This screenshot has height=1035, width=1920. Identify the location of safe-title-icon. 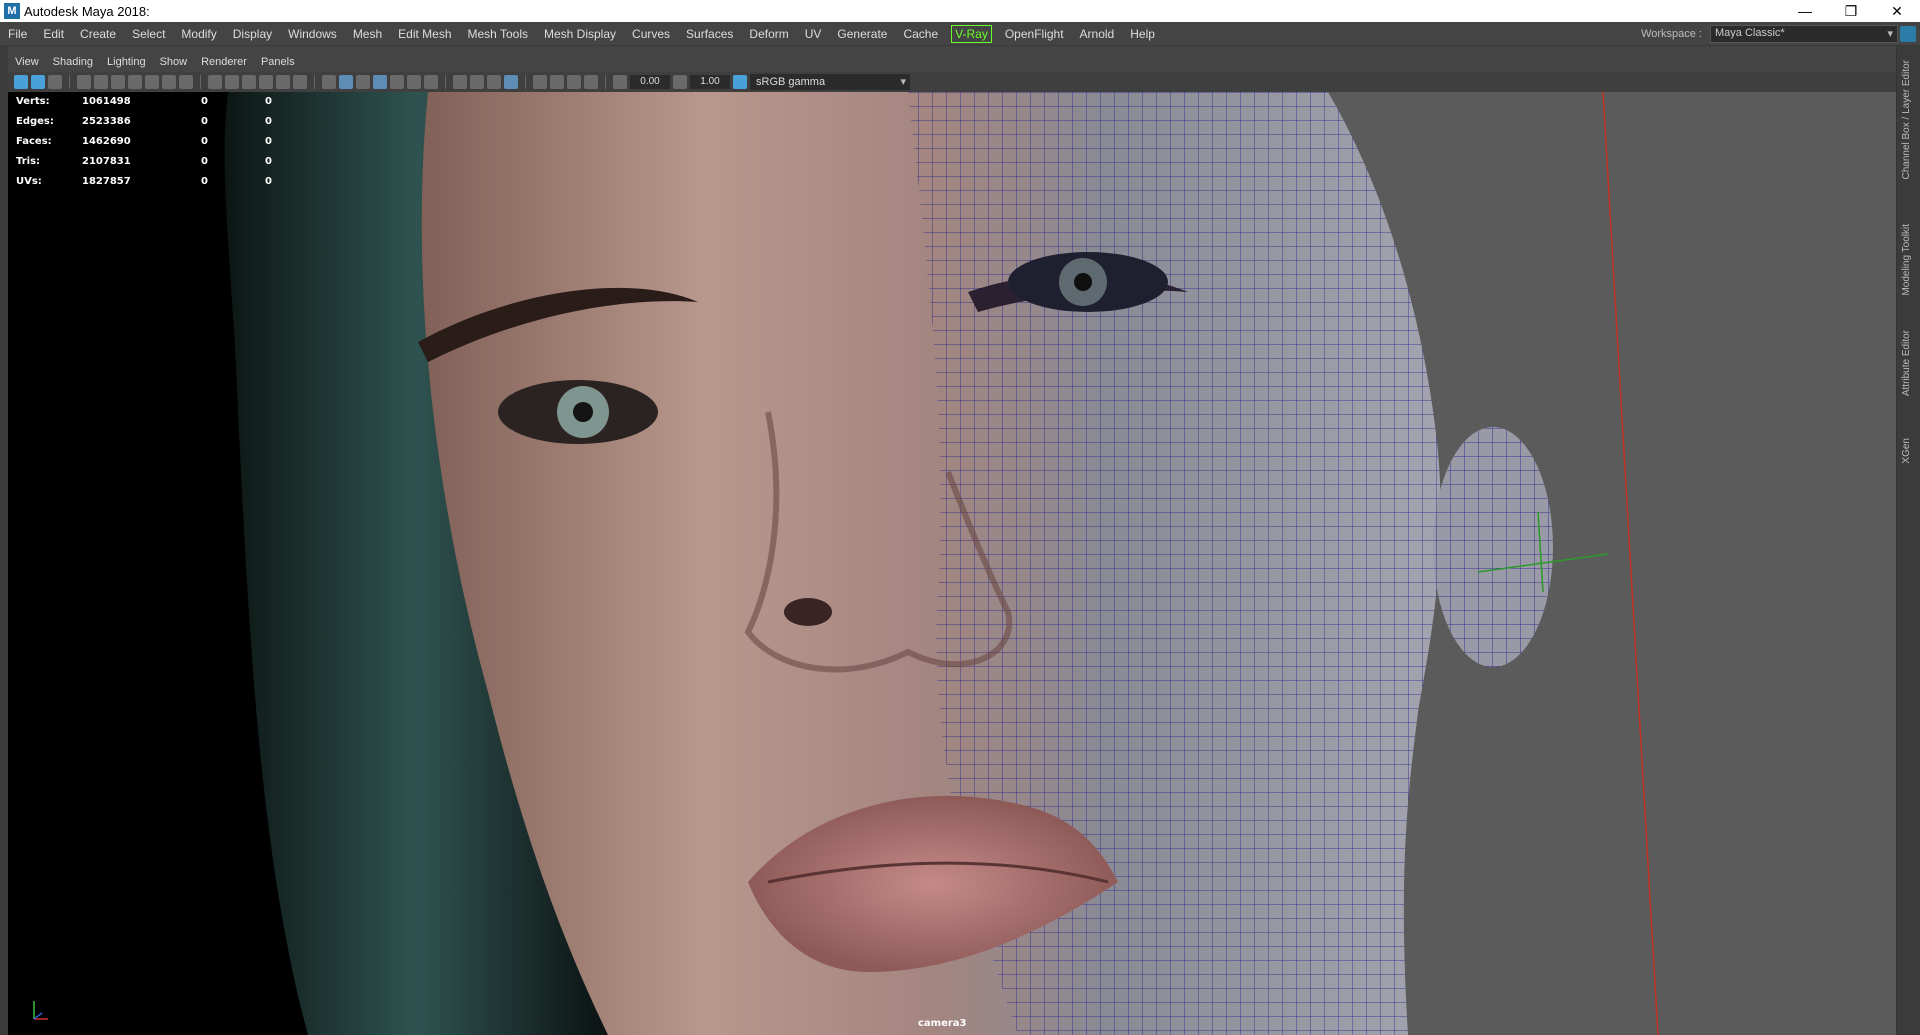
(266, 82).